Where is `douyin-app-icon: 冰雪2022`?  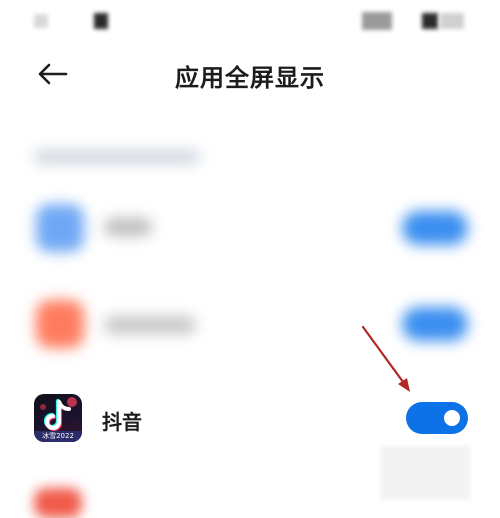 douyin-app-icon: 冰雪2022 is located at coordinates (58, 418).